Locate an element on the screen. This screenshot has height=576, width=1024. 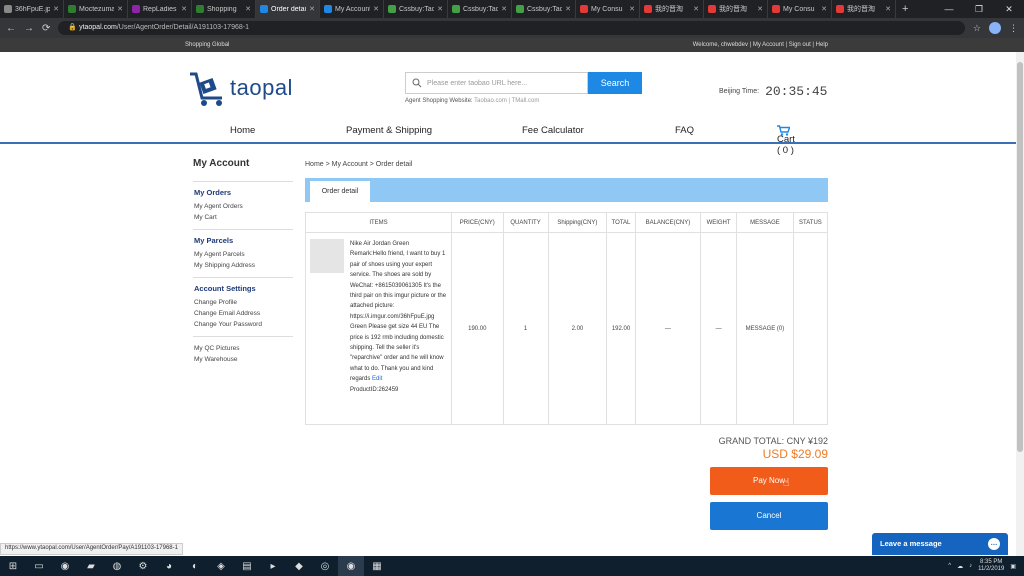
message-cell: MESSAGE (0) is located at coordinates (764, 328).